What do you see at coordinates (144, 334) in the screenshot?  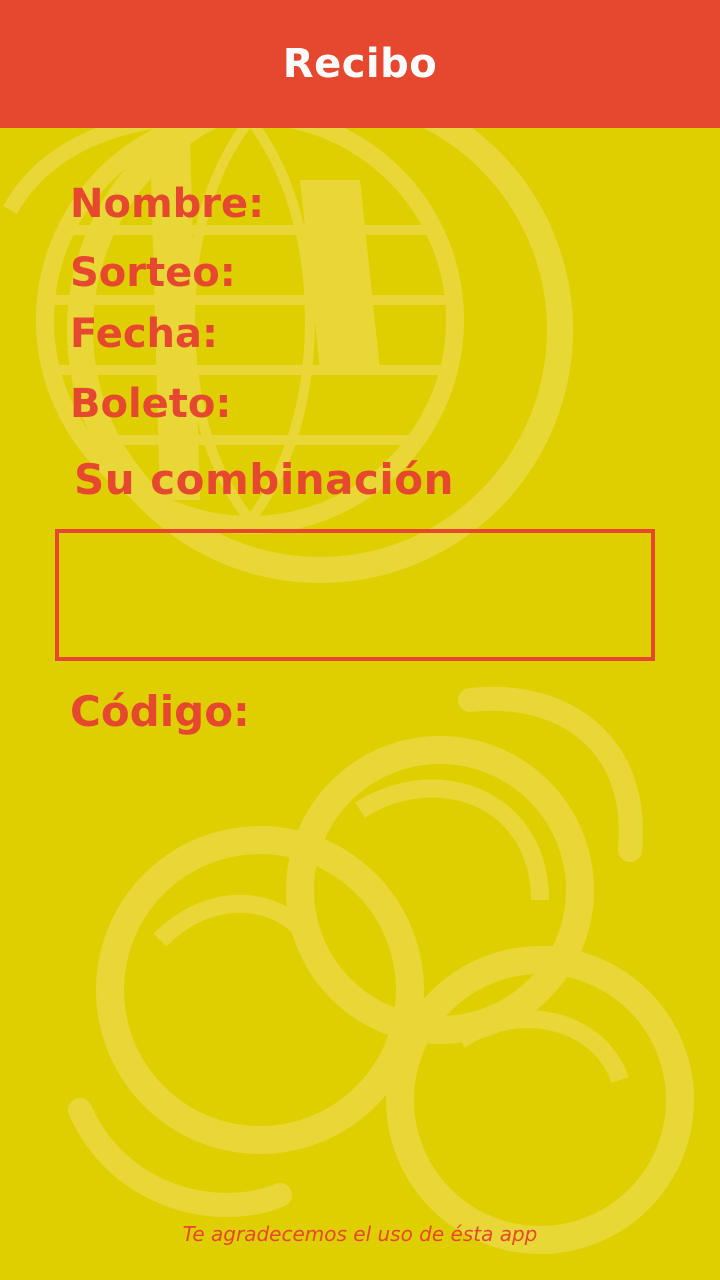 I see `fecha-label: Fecha:` at bounding box center [144, 334].